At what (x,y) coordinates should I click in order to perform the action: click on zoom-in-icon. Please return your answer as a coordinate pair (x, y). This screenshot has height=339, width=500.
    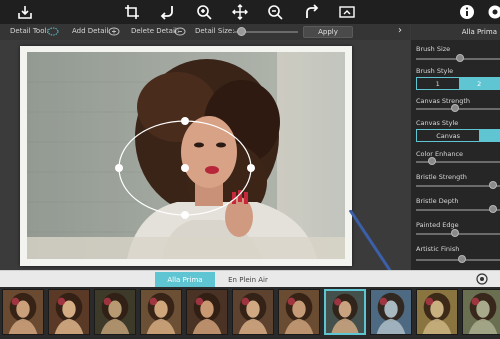
    Looking at the image, I should click on (204, 12).